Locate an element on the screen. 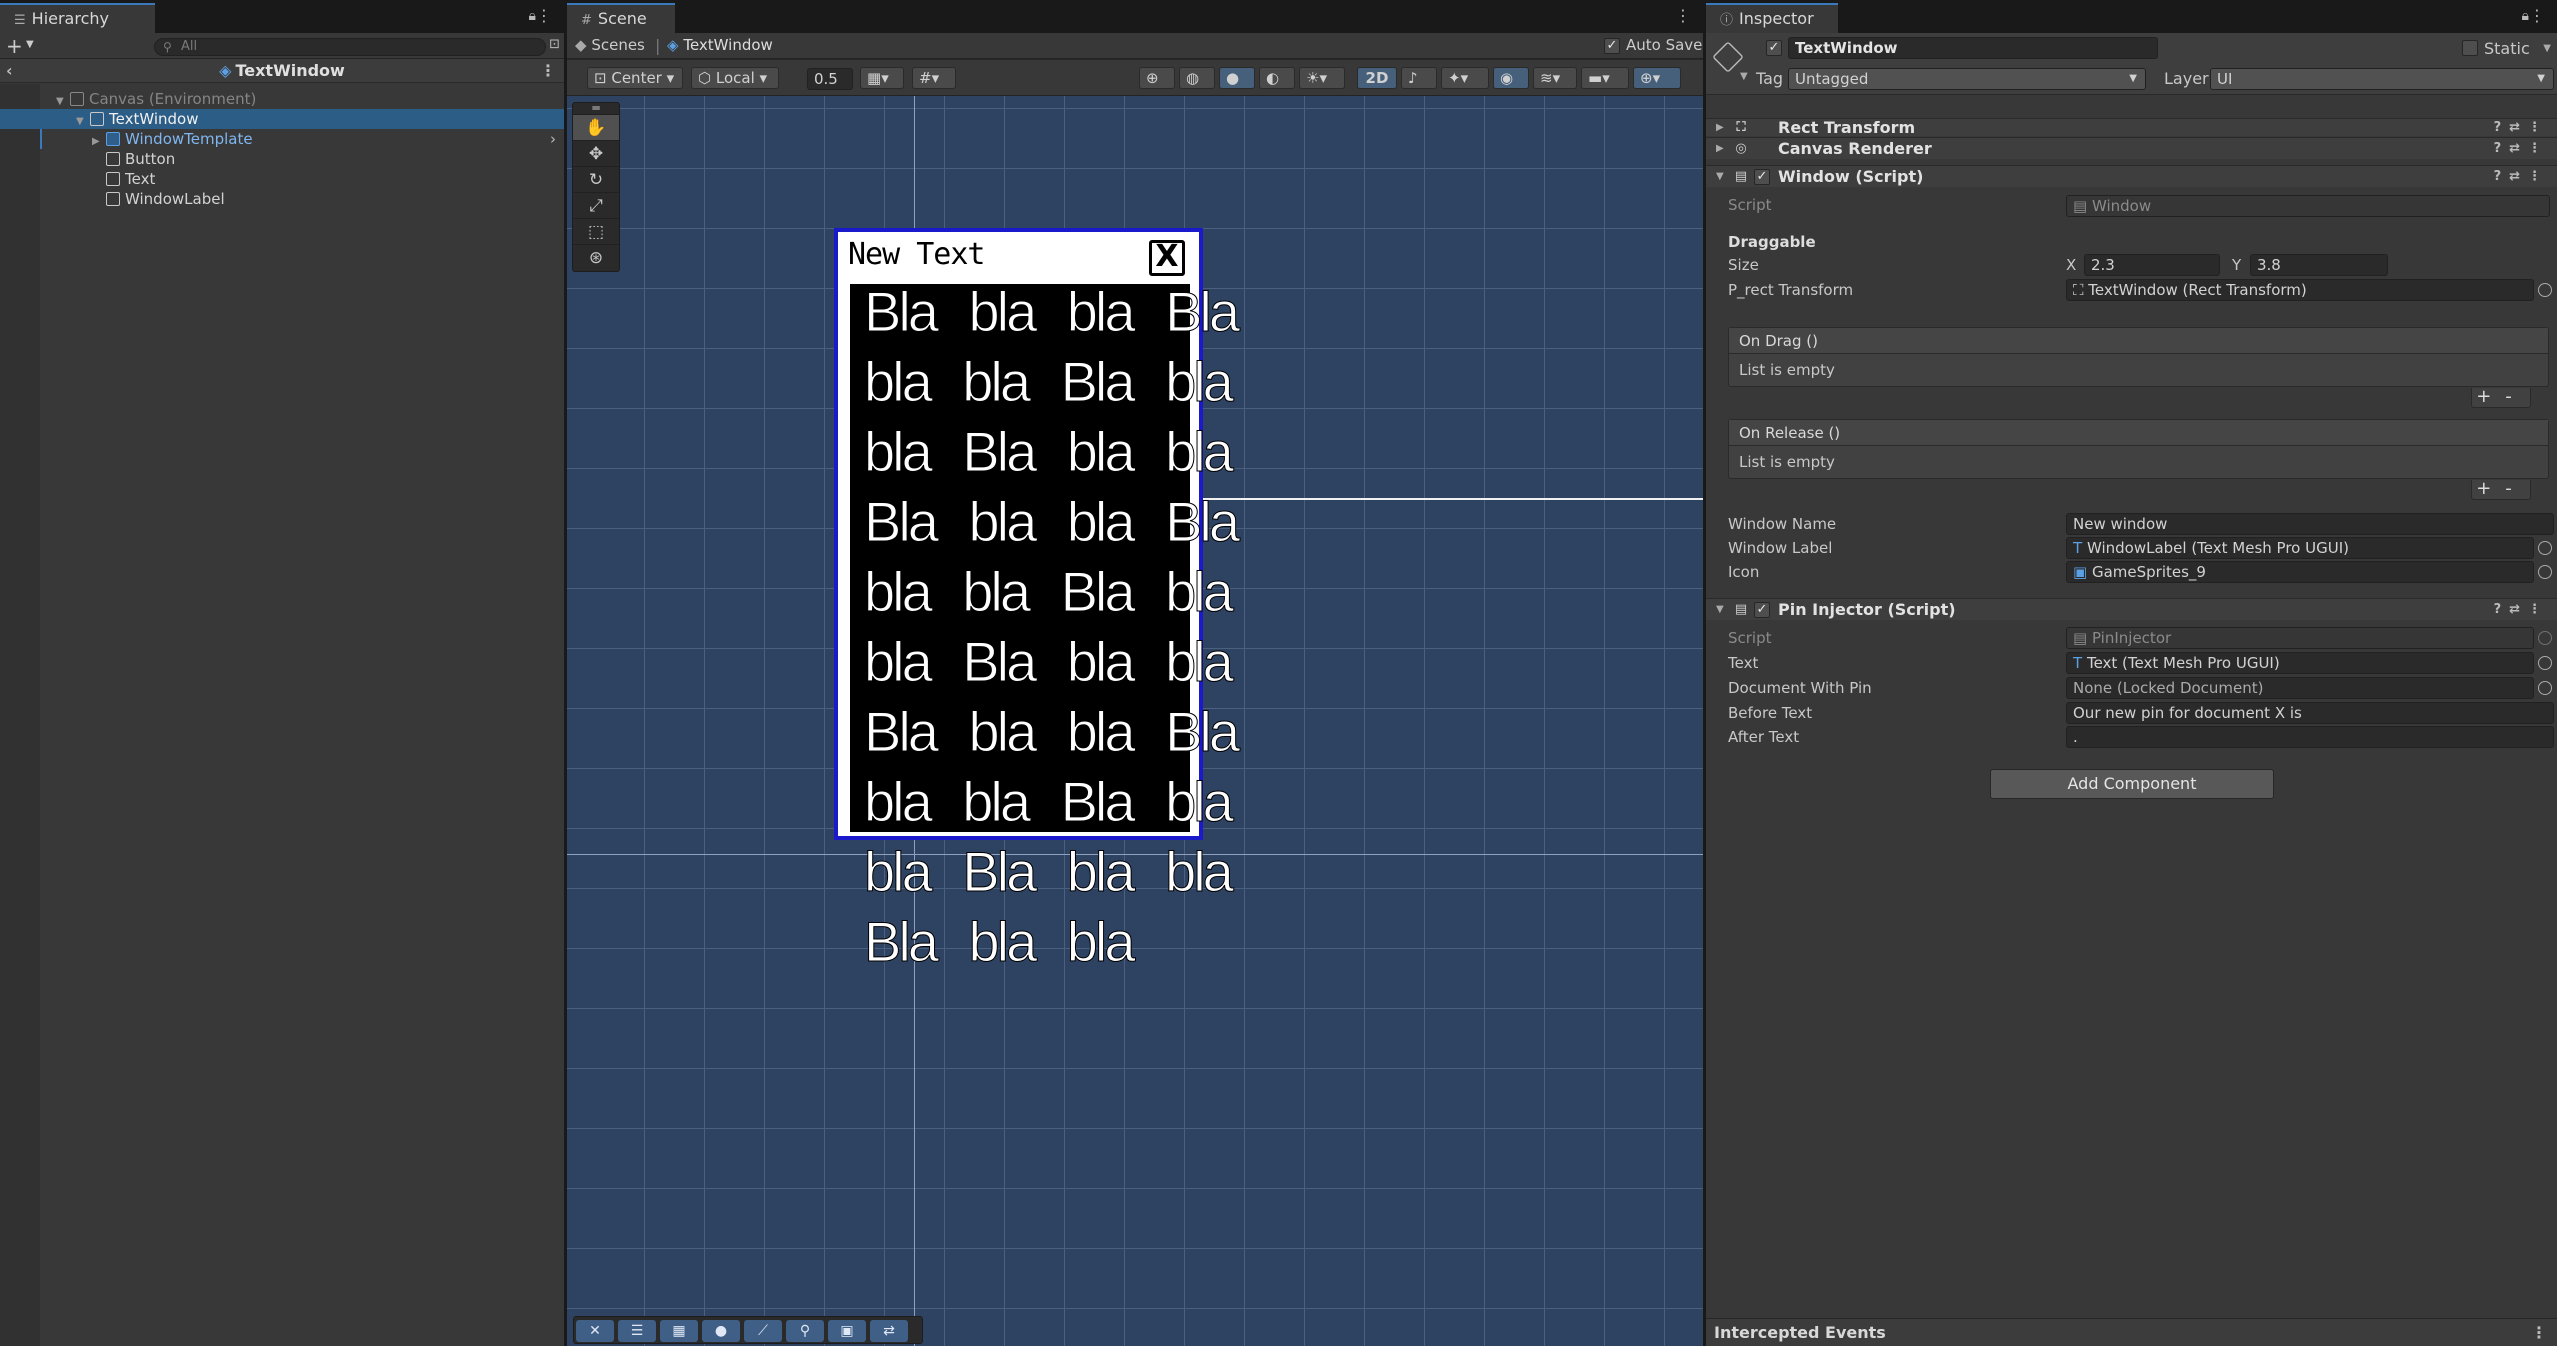 The image size is (2557, 1346). static-dropdown-arrow: ▼ is located at coordinates (2547, 48).